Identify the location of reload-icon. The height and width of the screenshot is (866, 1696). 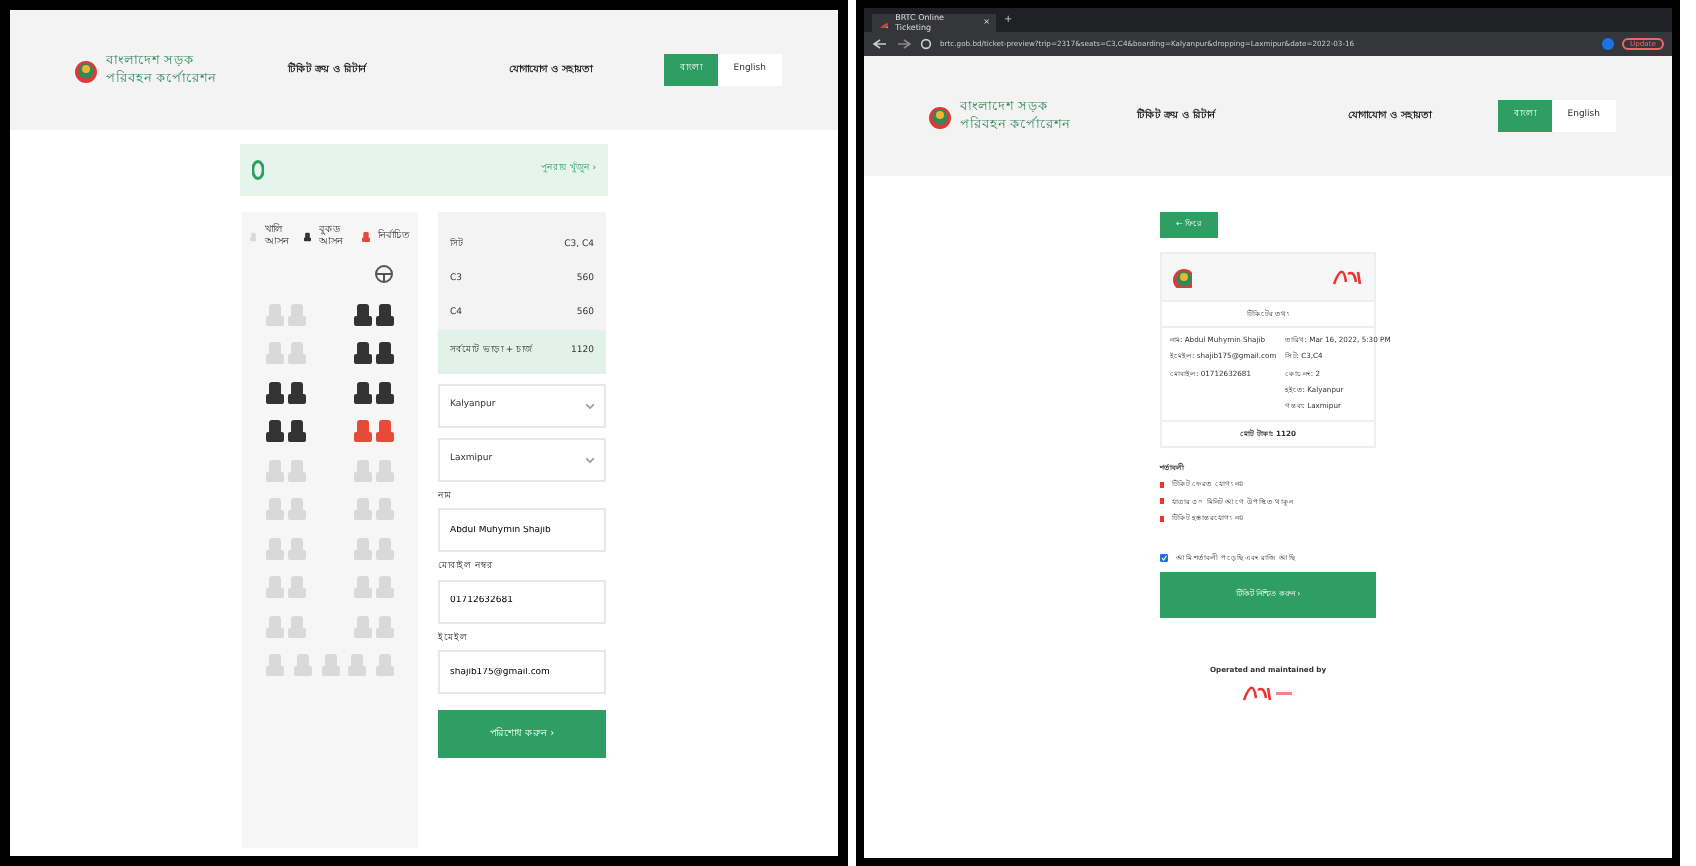
(926, 44).